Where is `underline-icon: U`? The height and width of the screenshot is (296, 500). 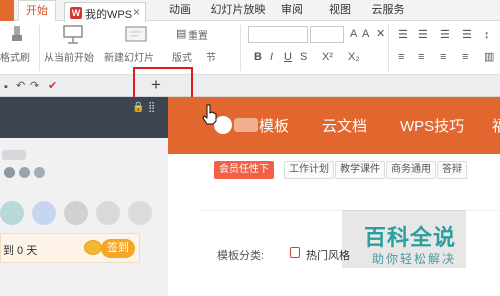
underline-icon: U is located at coordinates (288, 57).